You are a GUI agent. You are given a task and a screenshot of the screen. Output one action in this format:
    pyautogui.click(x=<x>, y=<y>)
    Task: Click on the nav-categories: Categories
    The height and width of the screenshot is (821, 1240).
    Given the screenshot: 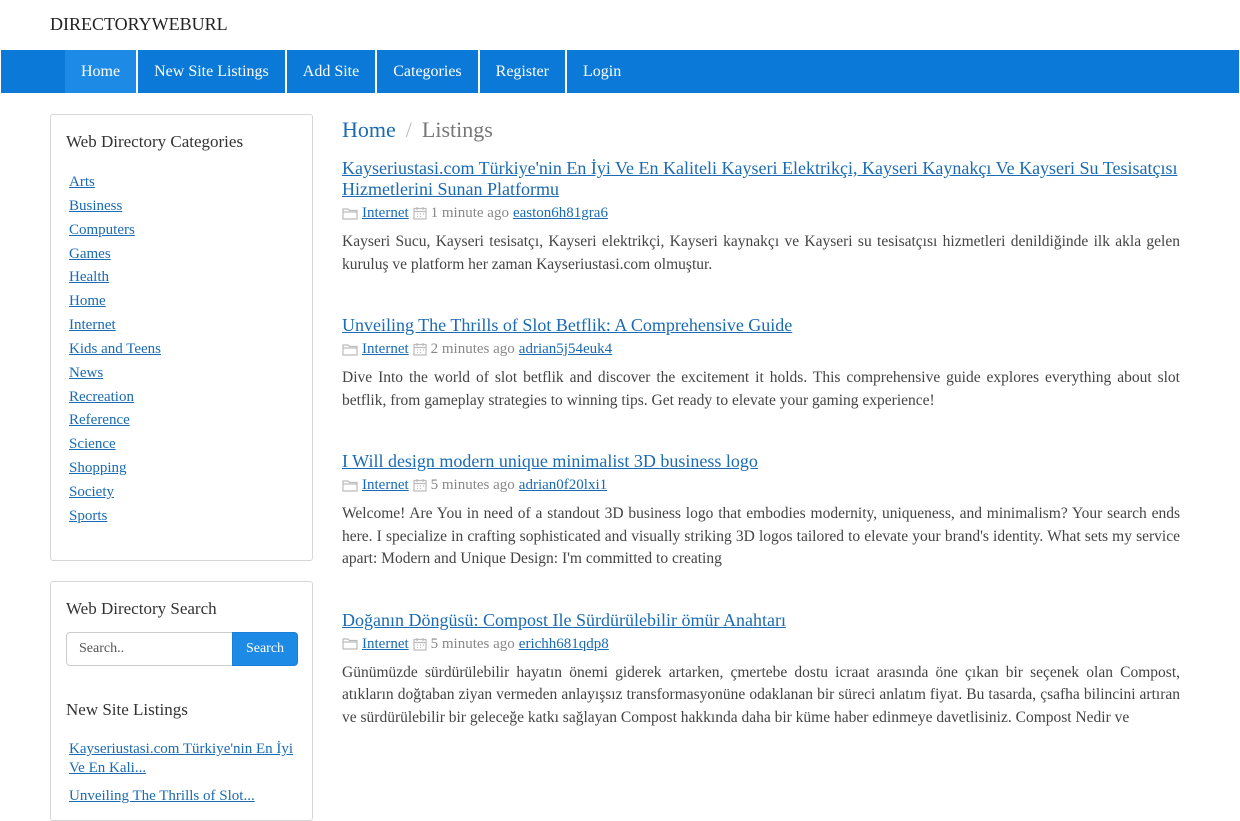 What is the action you would take?
    pyautogui.click(x=428, y=71)
    